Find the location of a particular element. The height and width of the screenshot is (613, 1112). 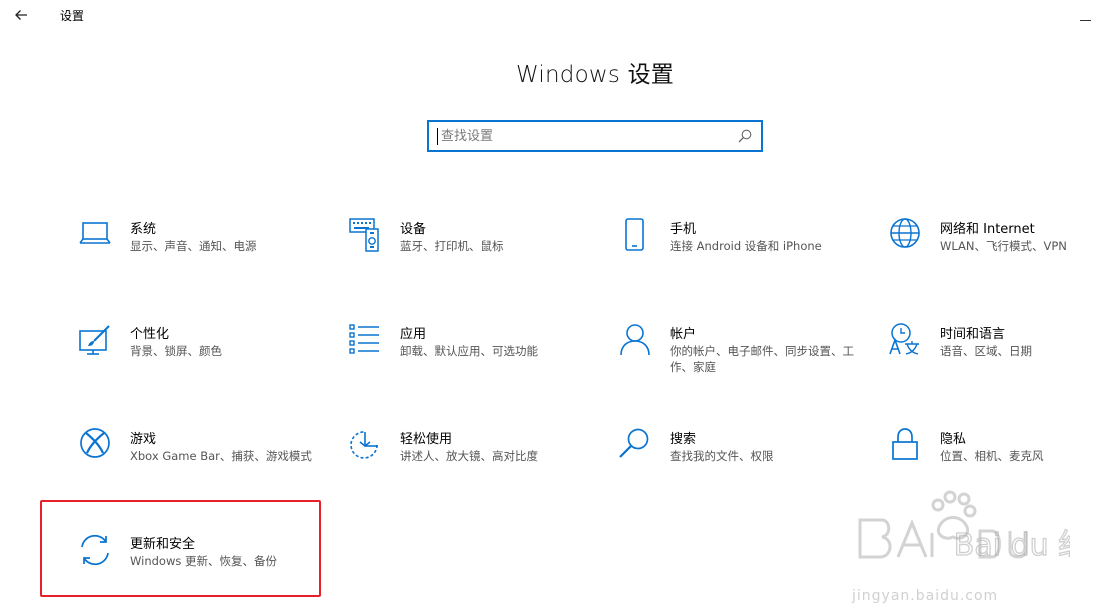

tile-name: 时间和语言 is located at coordinates (973, 334).